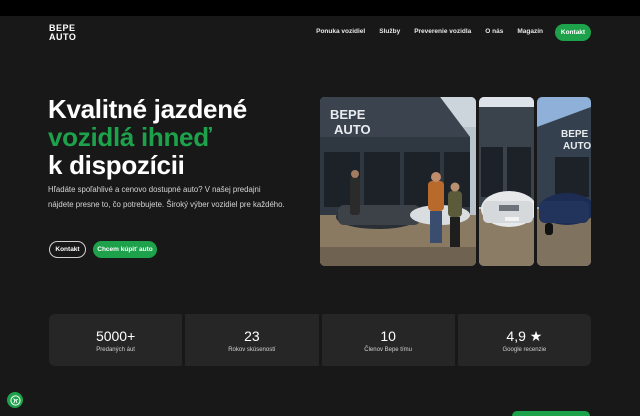 The height and width of the screenshot is (416, 640). What do you see at coordinates (524, 350) in the screenshot?
I see `stat-label: Google recenzie` at bounding box center [524, 350].